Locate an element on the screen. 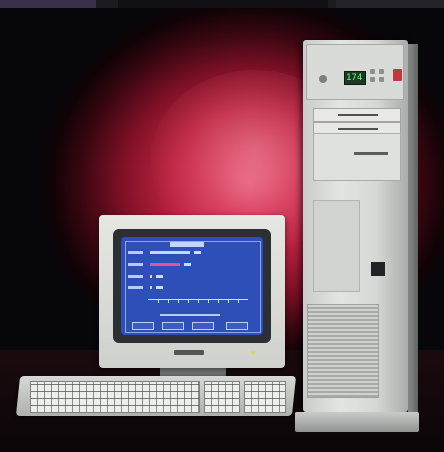  lcd-display: 174 is located at coordinates (355, 78).